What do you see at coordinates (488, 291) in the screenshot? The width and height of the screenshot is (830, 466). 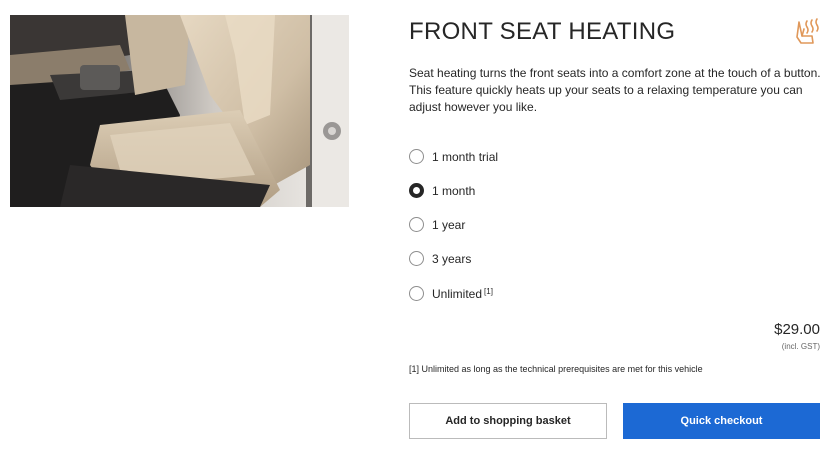 I see `footnote-reference: [1]` at bounding box center [488, 291].